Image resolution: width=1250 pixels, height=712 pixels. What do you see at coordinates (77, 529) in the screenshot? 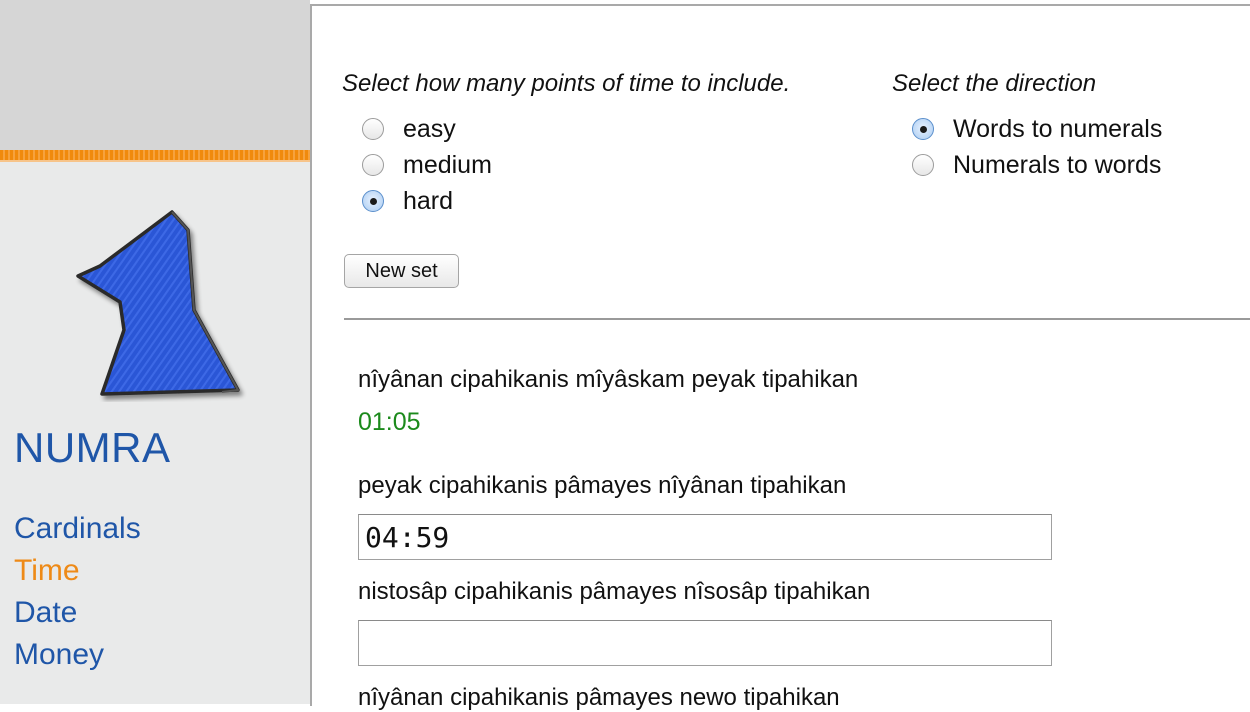
I see `nav-link-cardinals: Cardinals` at bounding box center [77, 529].